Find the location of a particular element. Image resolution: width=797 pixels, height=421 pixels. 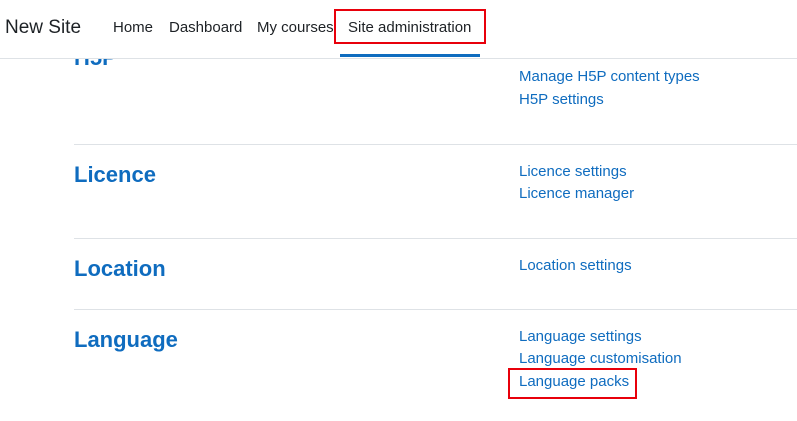

list-item: H5P settings is located at coordinates (609, 101).